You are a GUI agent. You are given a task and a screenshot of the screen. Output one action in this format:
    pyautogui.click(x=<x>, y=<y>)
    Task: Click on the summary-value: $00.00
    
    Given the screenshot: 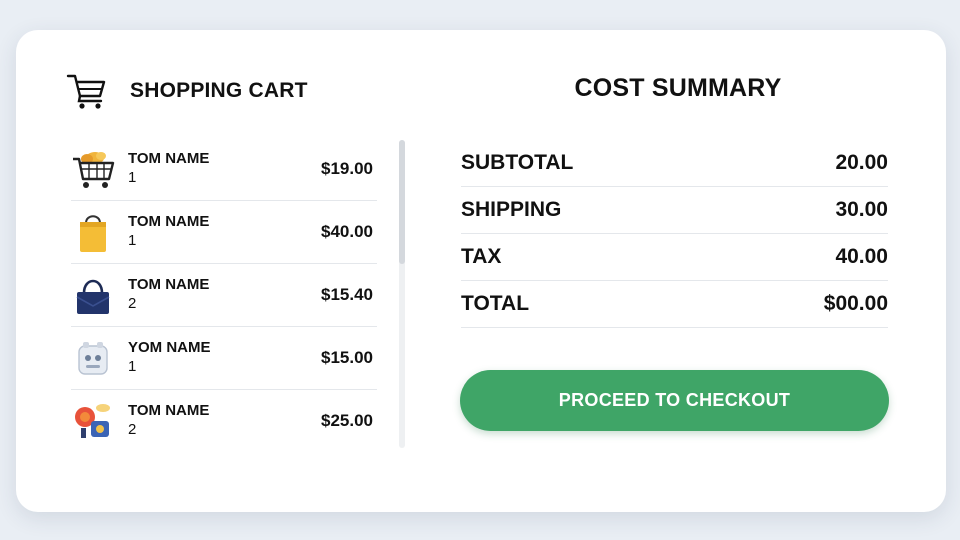 What is the action you would take?
    pyautogui.click(x=855, y=303)
    